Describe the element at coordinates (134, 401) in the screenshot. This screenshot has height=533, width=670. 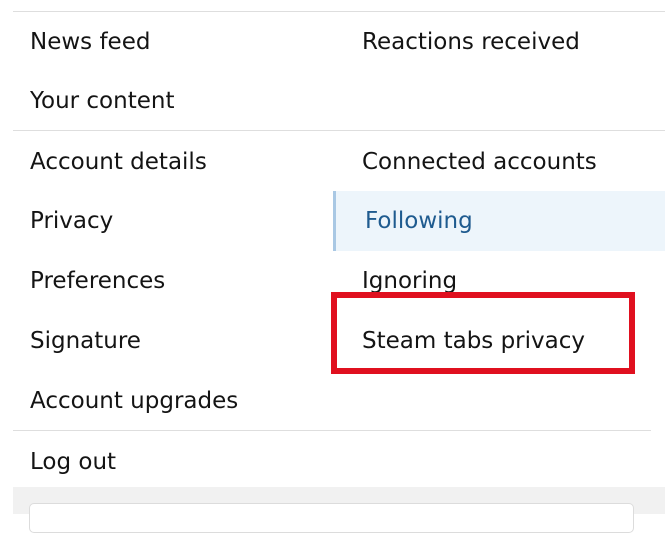
I see `menu-item-account-upgrades: Account upgrades` at that location.